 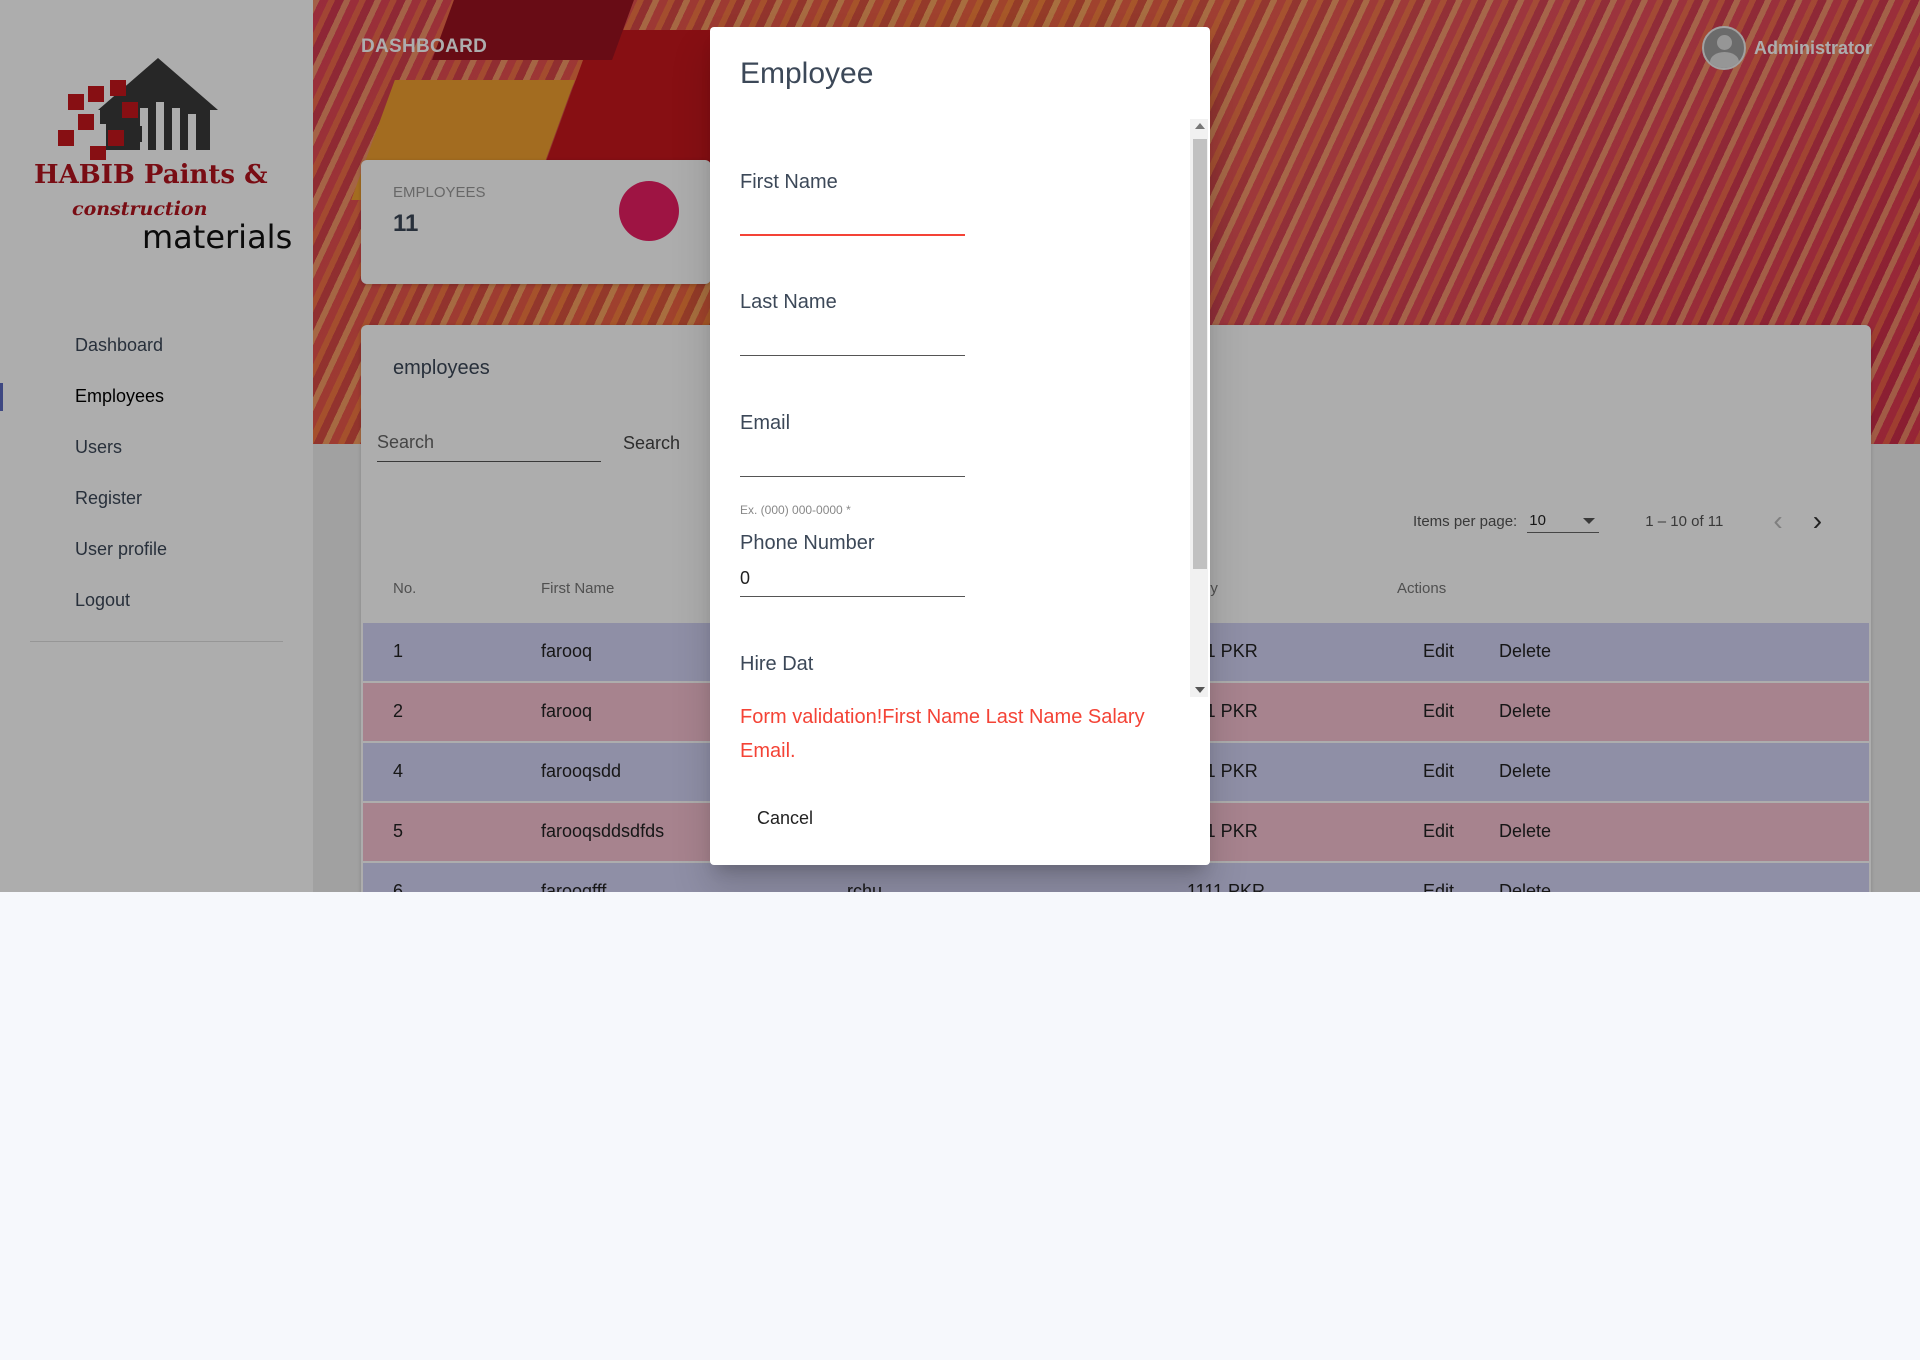 What do you see at coordinates (1200, 690) in the screenshot?
I see `scroll-down-icon` at bounding box center [1200, 690].